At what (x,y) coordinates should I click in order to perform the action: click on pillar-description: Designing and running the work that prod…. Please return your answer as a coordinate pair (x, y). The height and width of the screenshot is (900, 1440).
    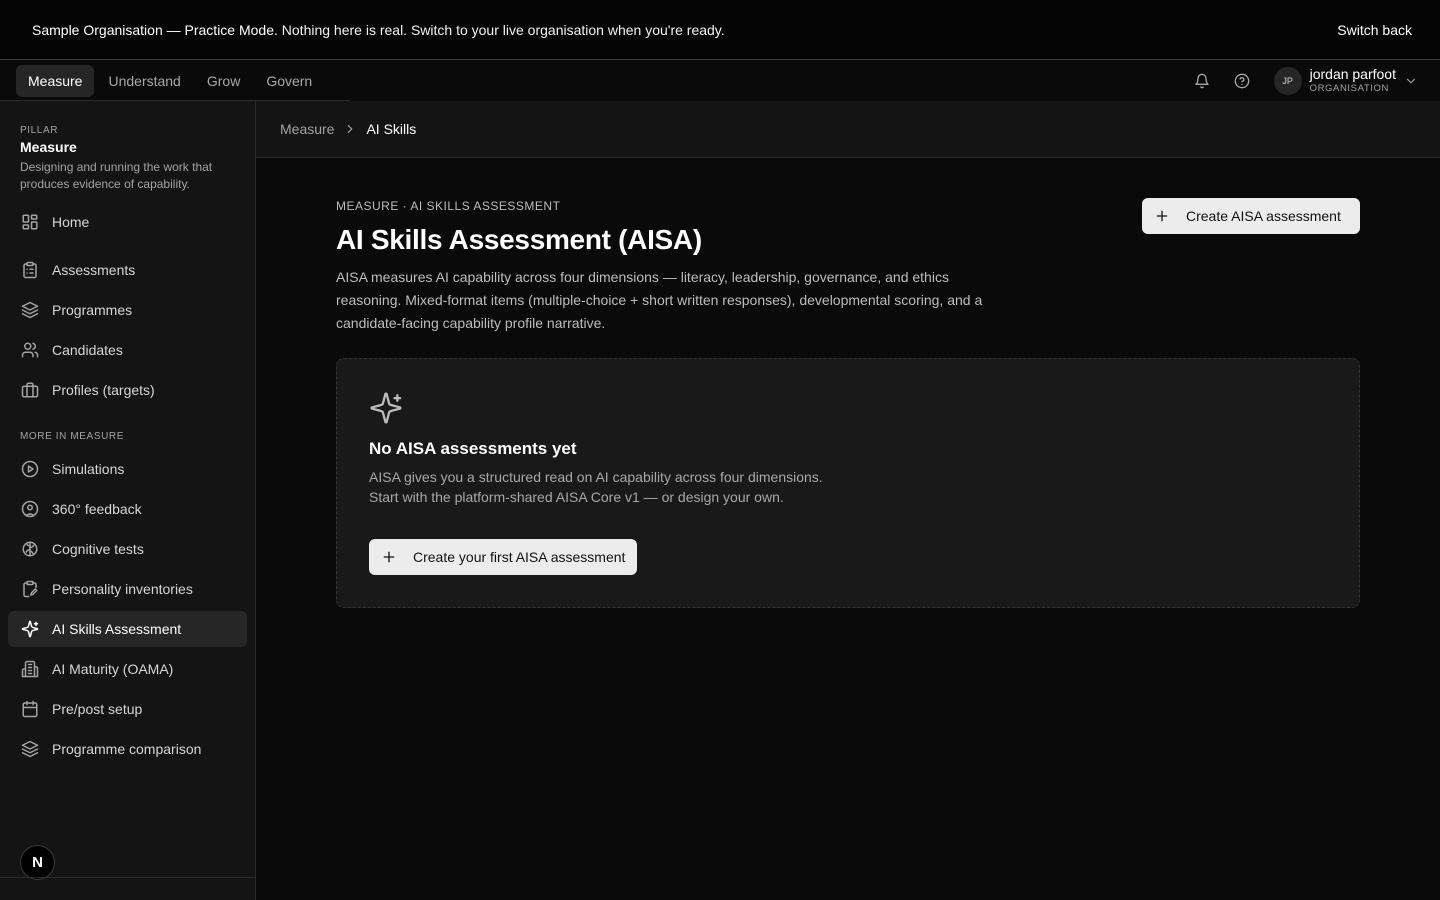
    Looking at the image, I should click on (116, 175).